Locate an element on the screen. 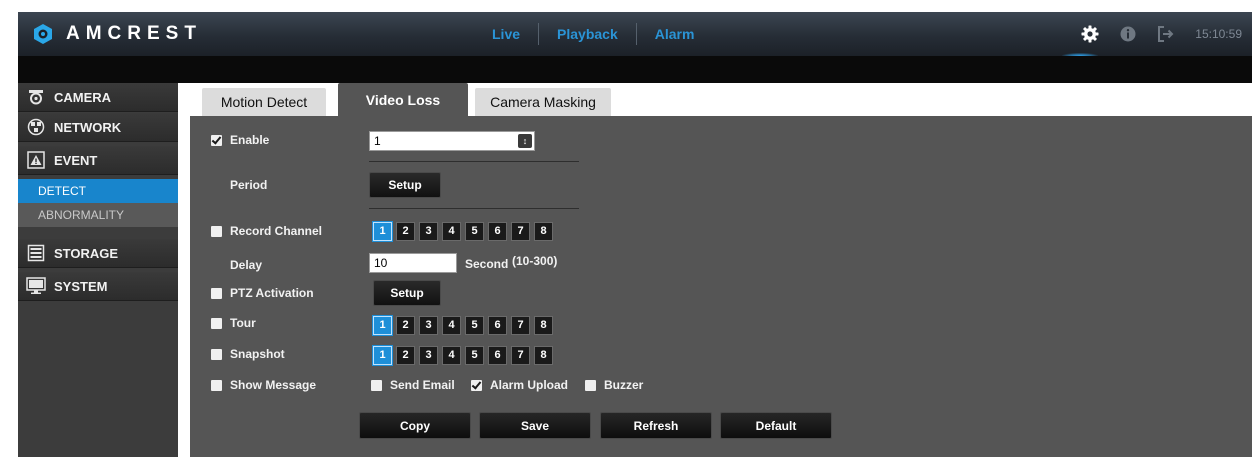 The image size is (1252, 457). sidebar-label: CAMERA is located at coordinates (83, 97).